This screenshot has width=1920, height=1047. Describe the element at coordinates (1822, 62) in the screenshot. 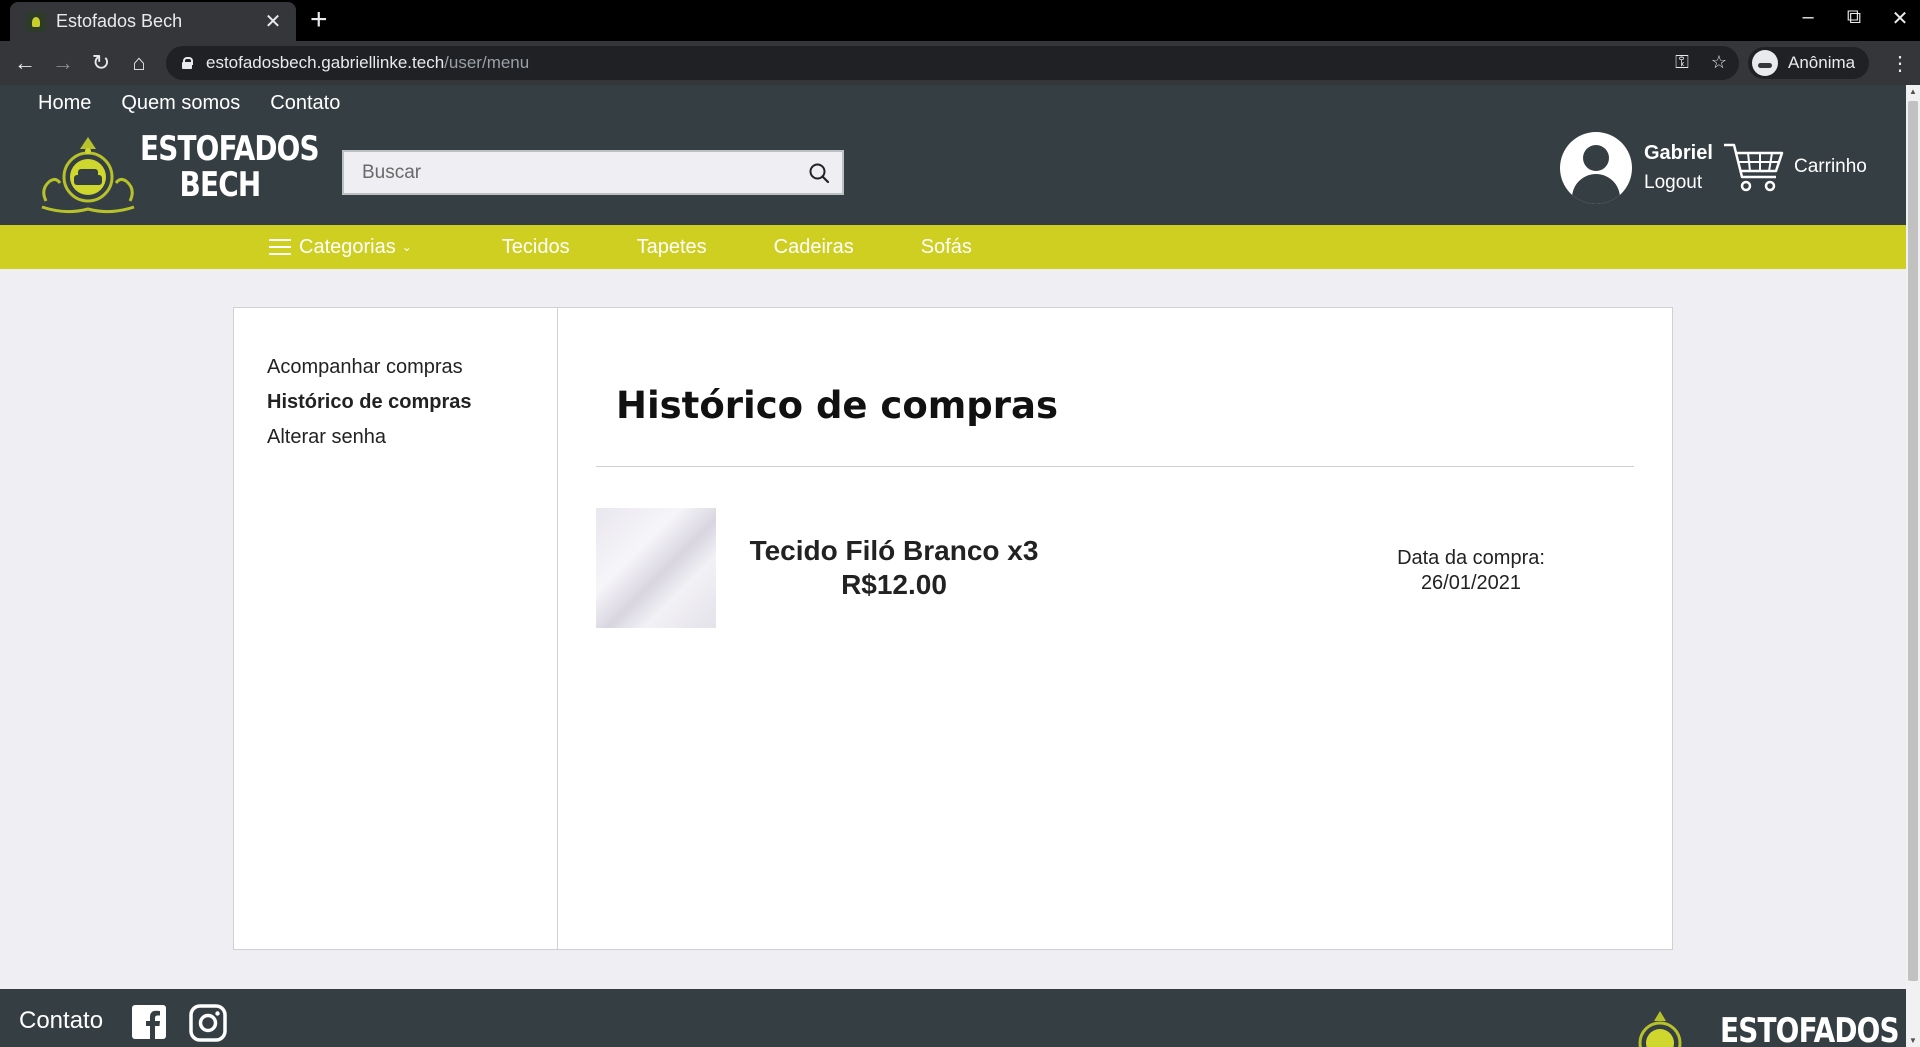

I see `profile-label: Anônima` at that location.